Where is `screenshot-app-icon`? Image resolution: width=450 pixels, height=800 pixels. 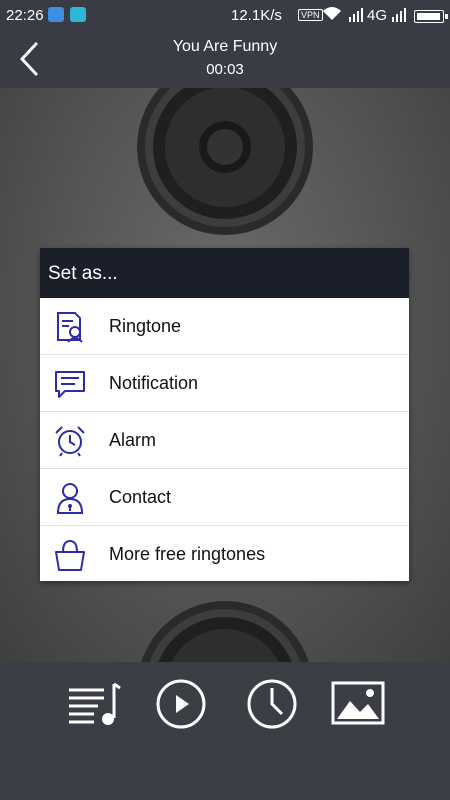
screenshot-app-icon is located at coordinates (78, 14).